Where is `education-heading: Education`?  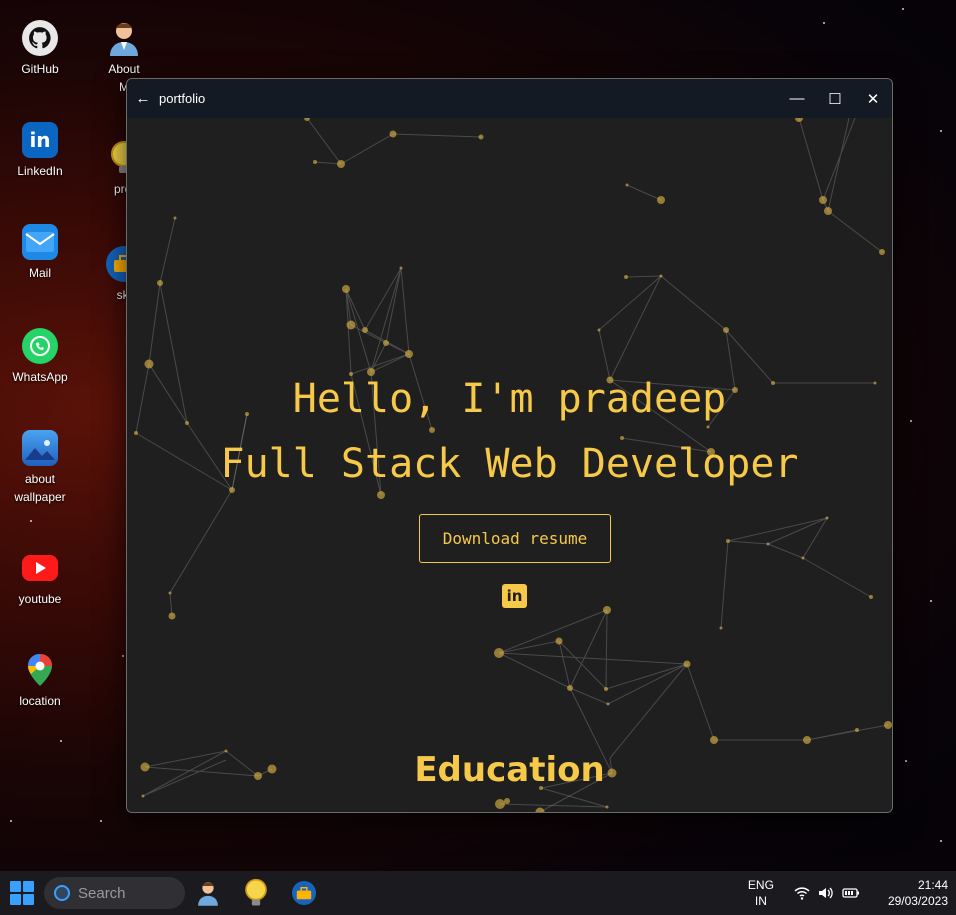 education-heading: Education is located at coordinates (509, 770).